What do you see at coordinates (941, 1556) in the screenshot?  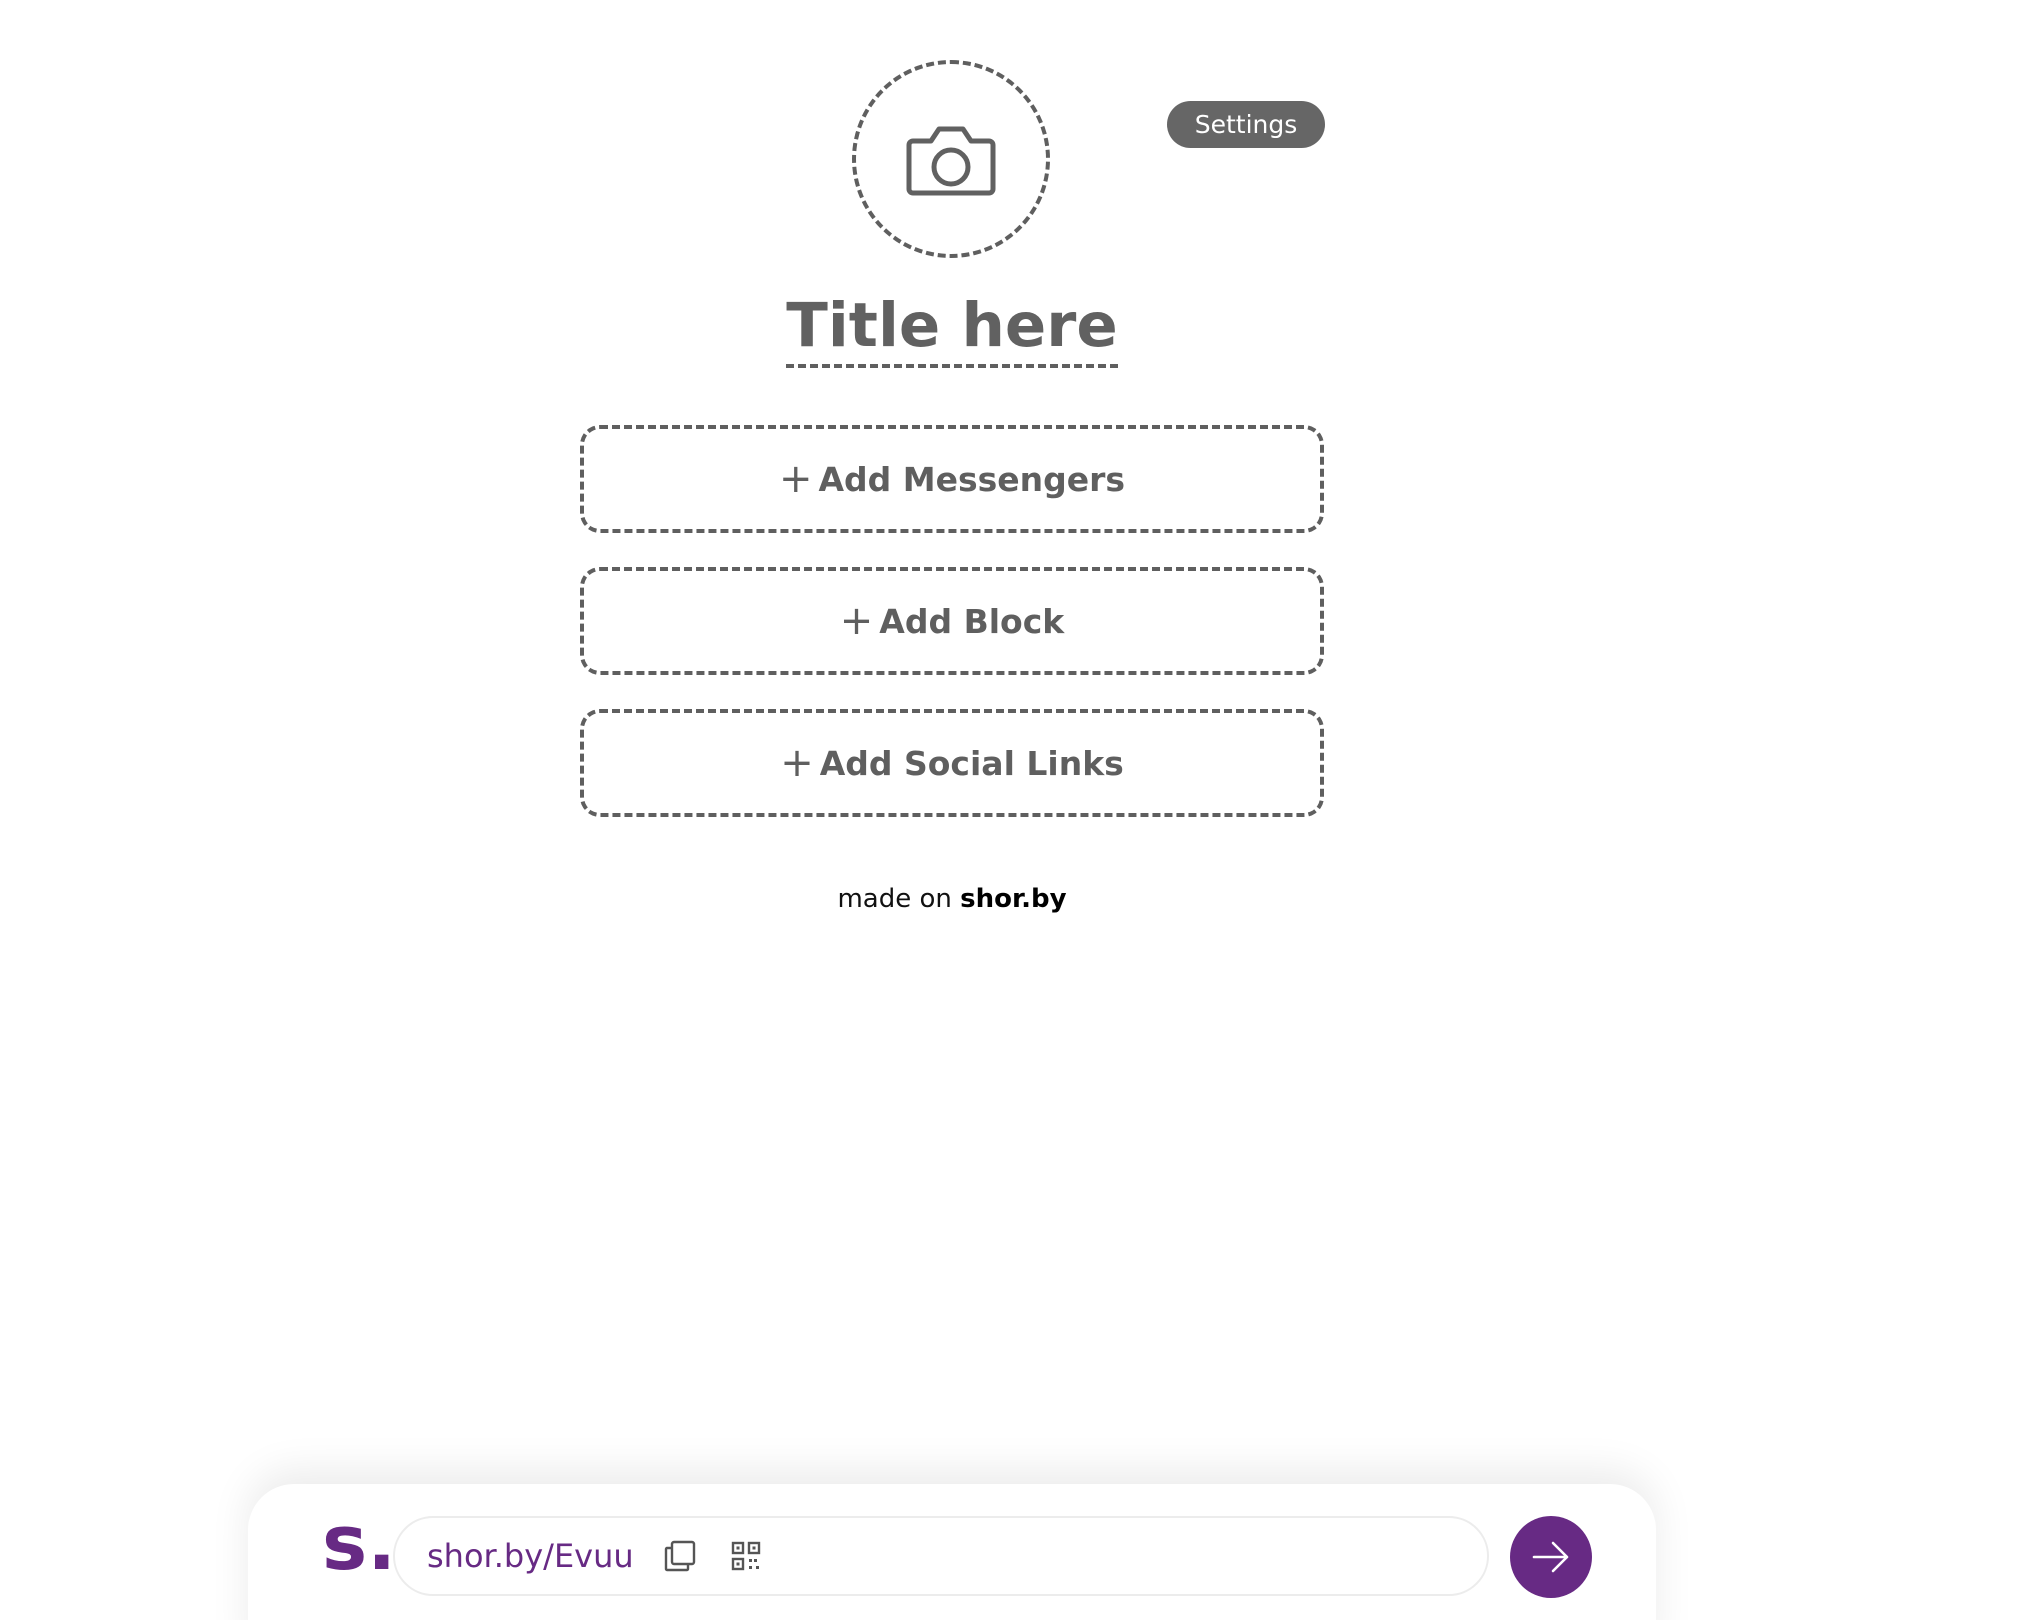 I see `short-url-field: shor.by/Evuu` at bounding box center [941, 1556].